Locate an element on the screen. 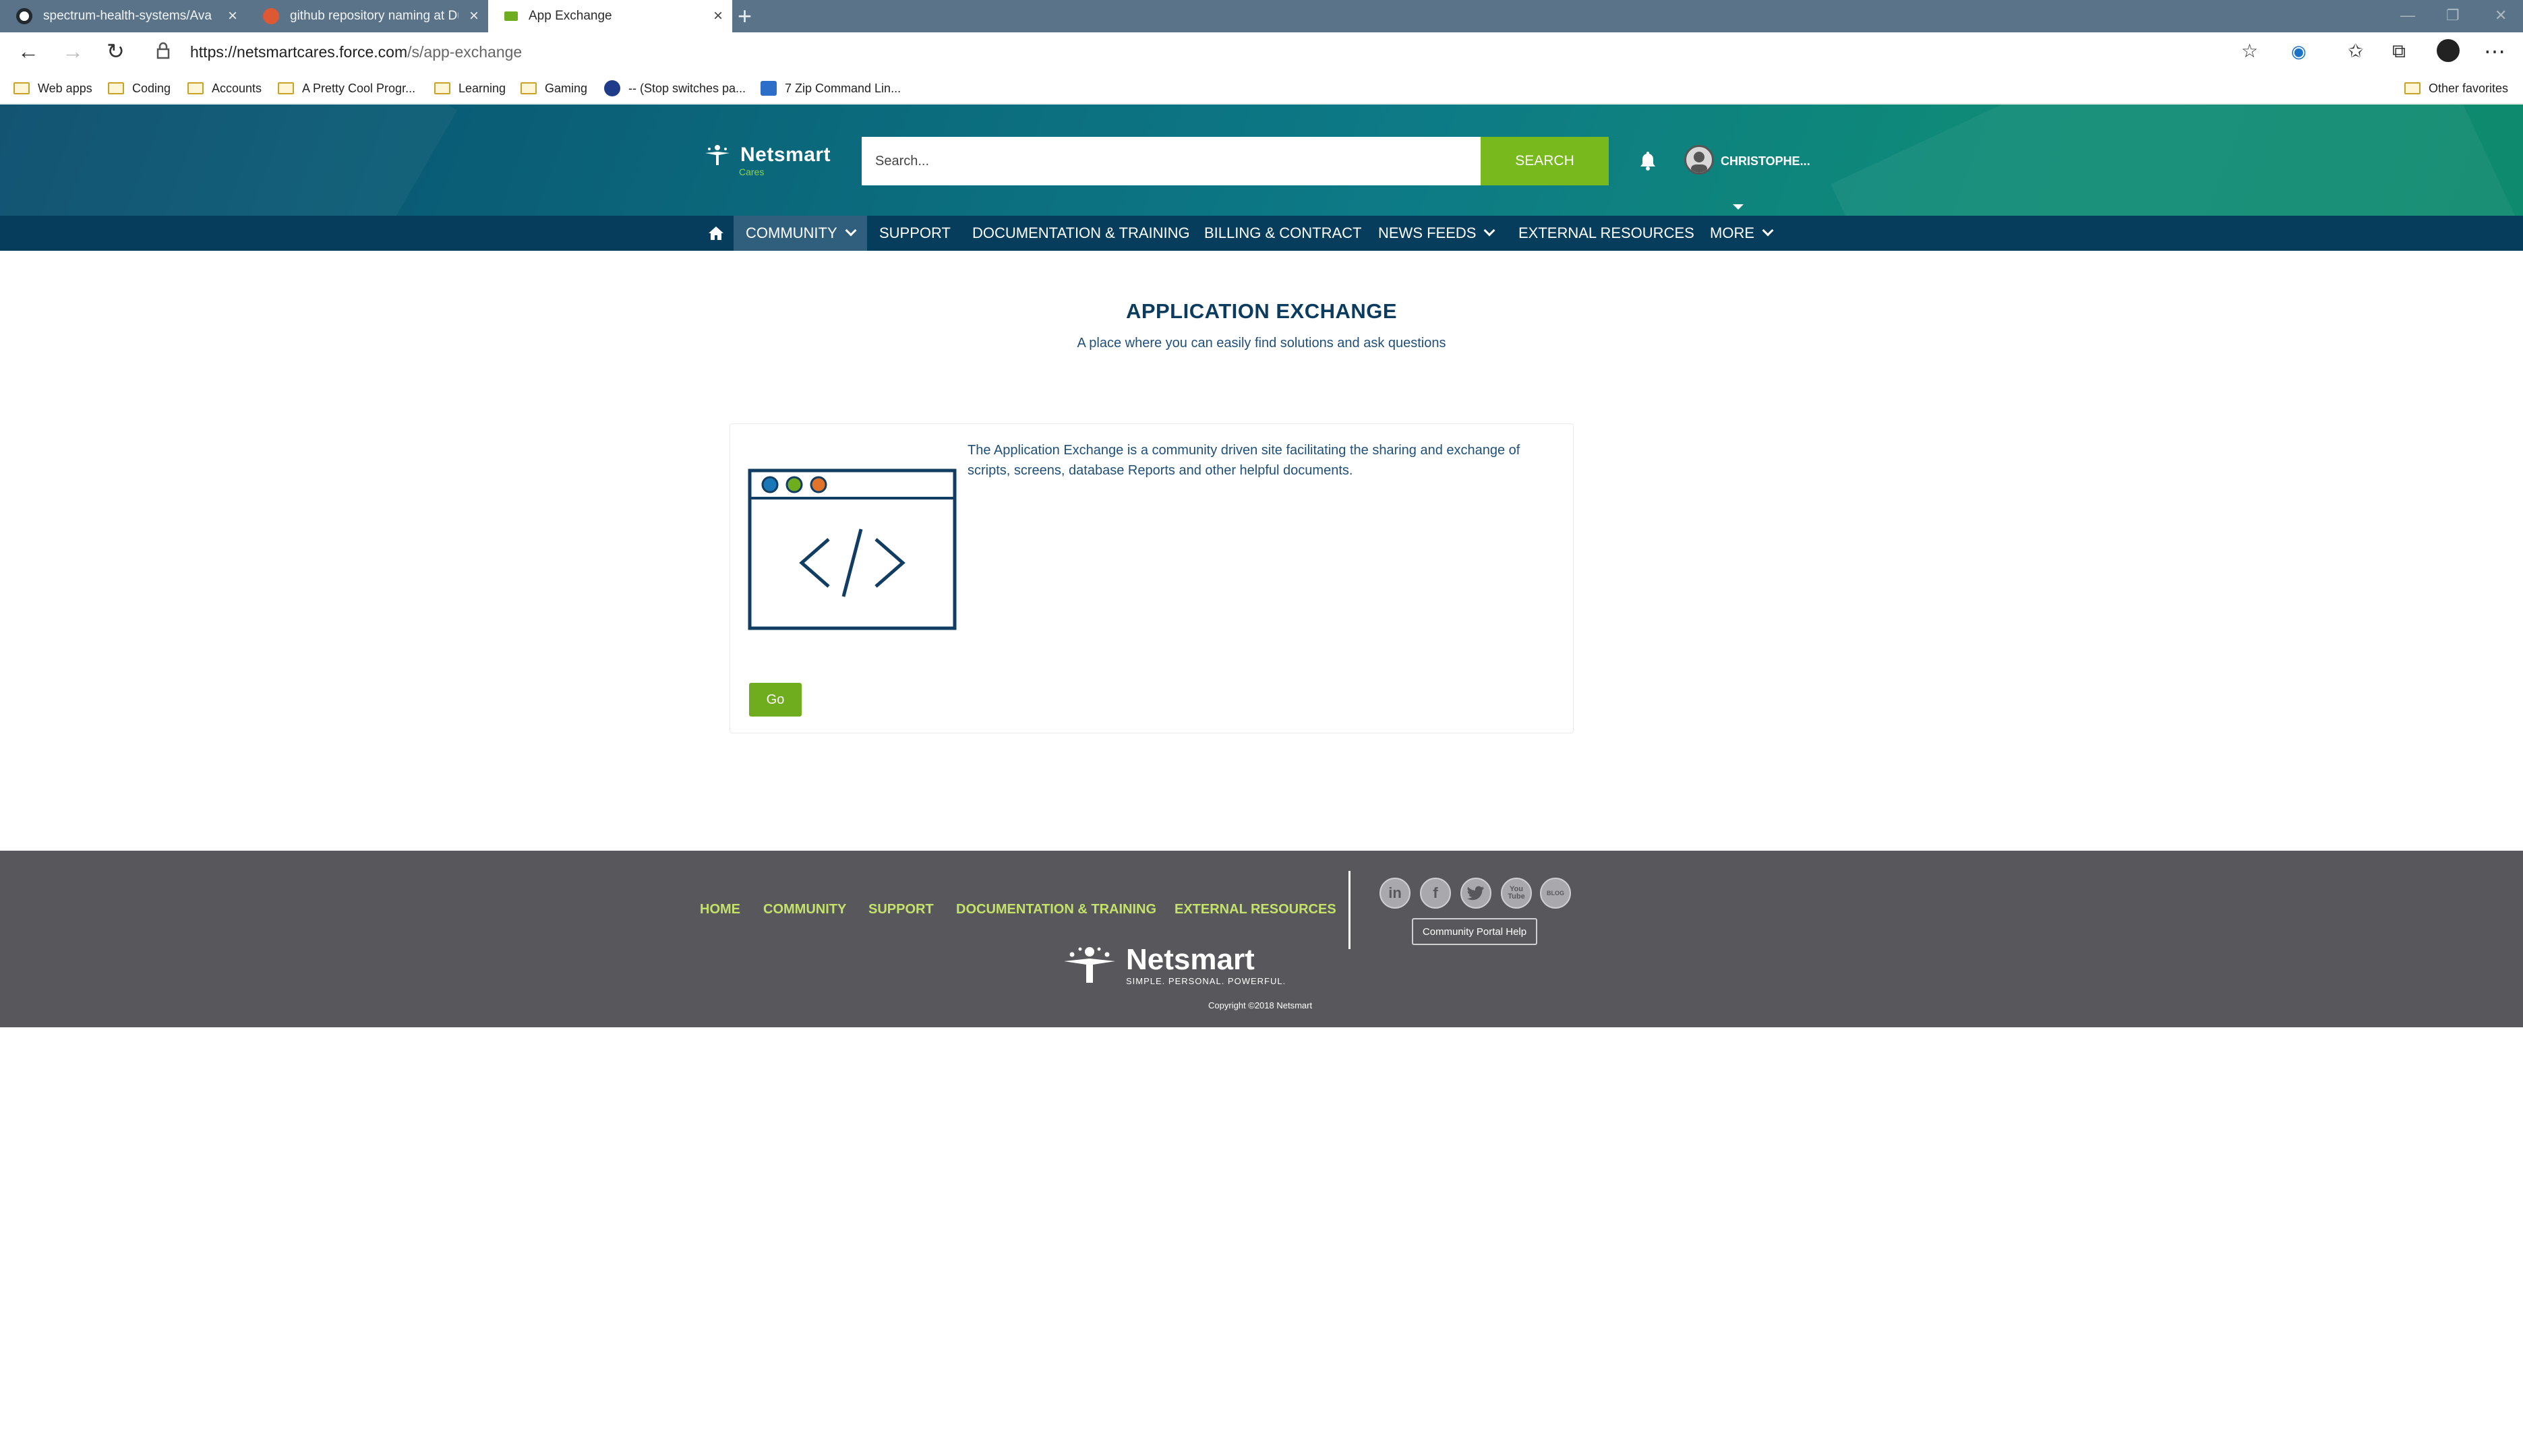  browser-tab-github: spectrum-health-systems/Avator × is located at coordinates (123, 16).